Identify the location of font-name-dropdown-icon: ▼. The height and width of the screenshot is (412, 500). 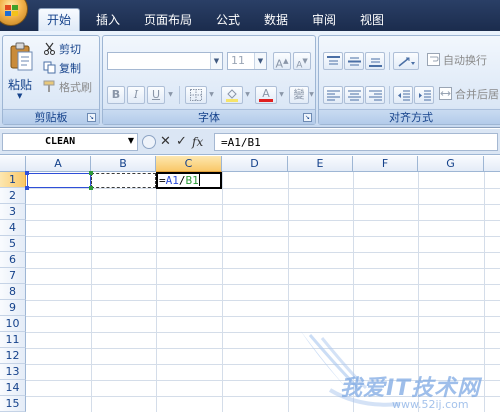
(216, 61).